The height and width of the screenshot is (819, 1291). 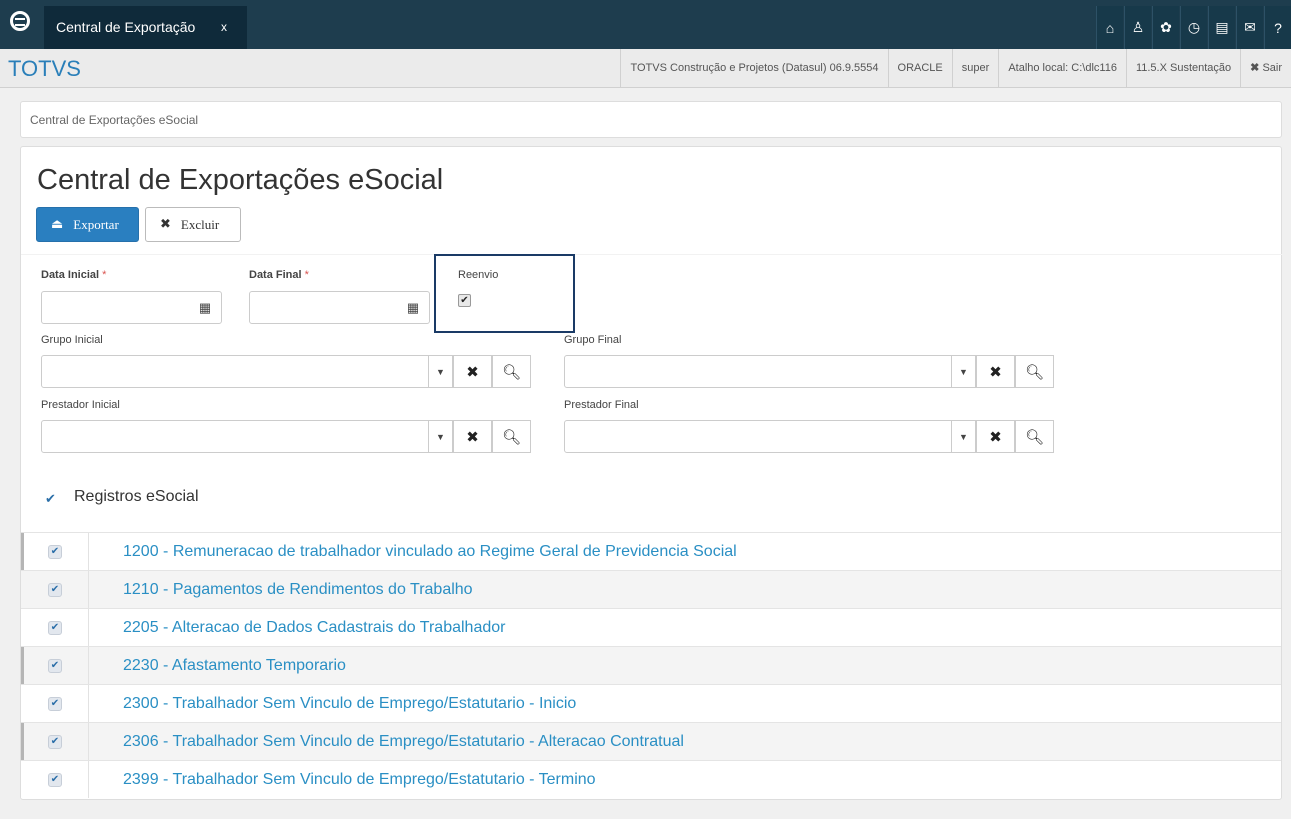 I want to click on grupo-inicial-input, so click(x=235, y=371).